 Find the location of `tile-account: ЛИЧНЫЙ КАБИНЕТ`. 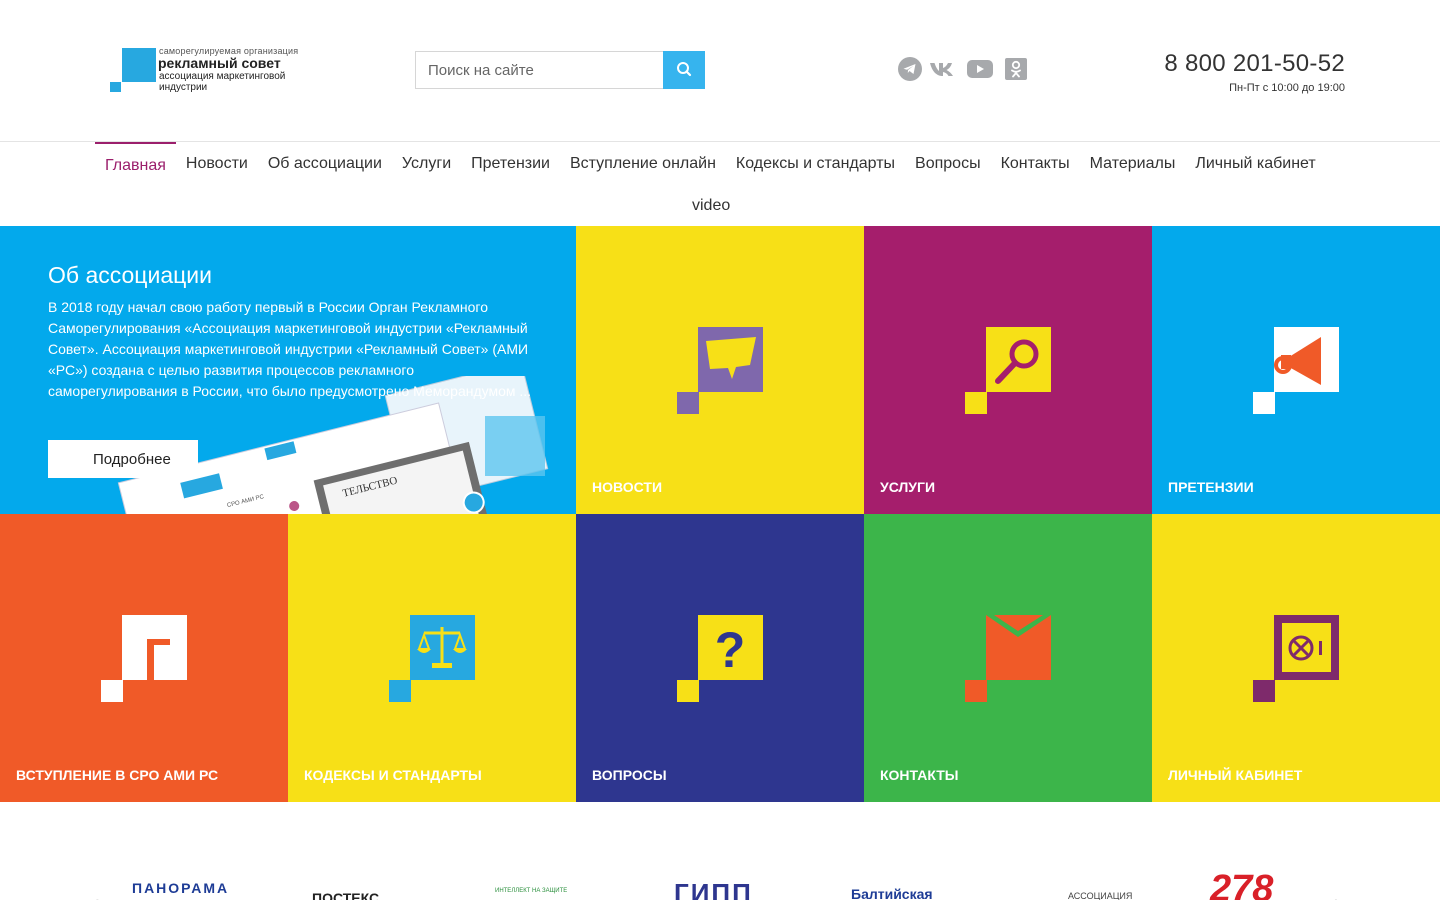

tile-account: ЛИЧНЫЙ КАБИНЕТ is located at coordinates (1296, 658).